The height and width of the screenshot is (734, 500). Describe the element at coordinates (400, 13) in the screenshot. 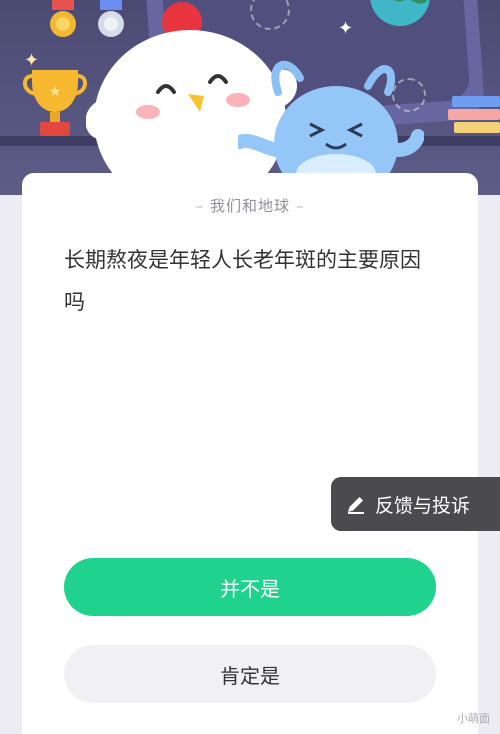

I see `globe-icon` at that location.